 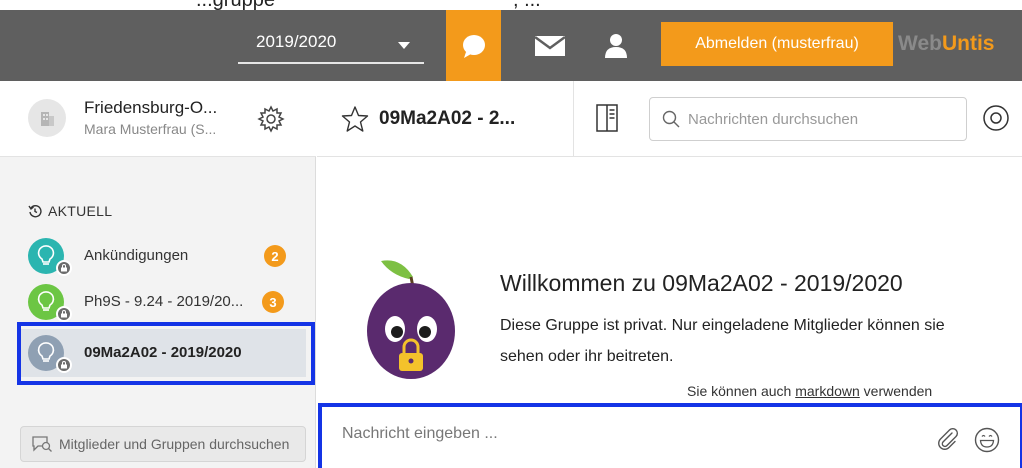 What do you see at coordinates (174, 444) in the screenshot?
I see `member-search-placeholder: Mitglieder und Gruppen durchsuchen` at bounding box center [174, 444].